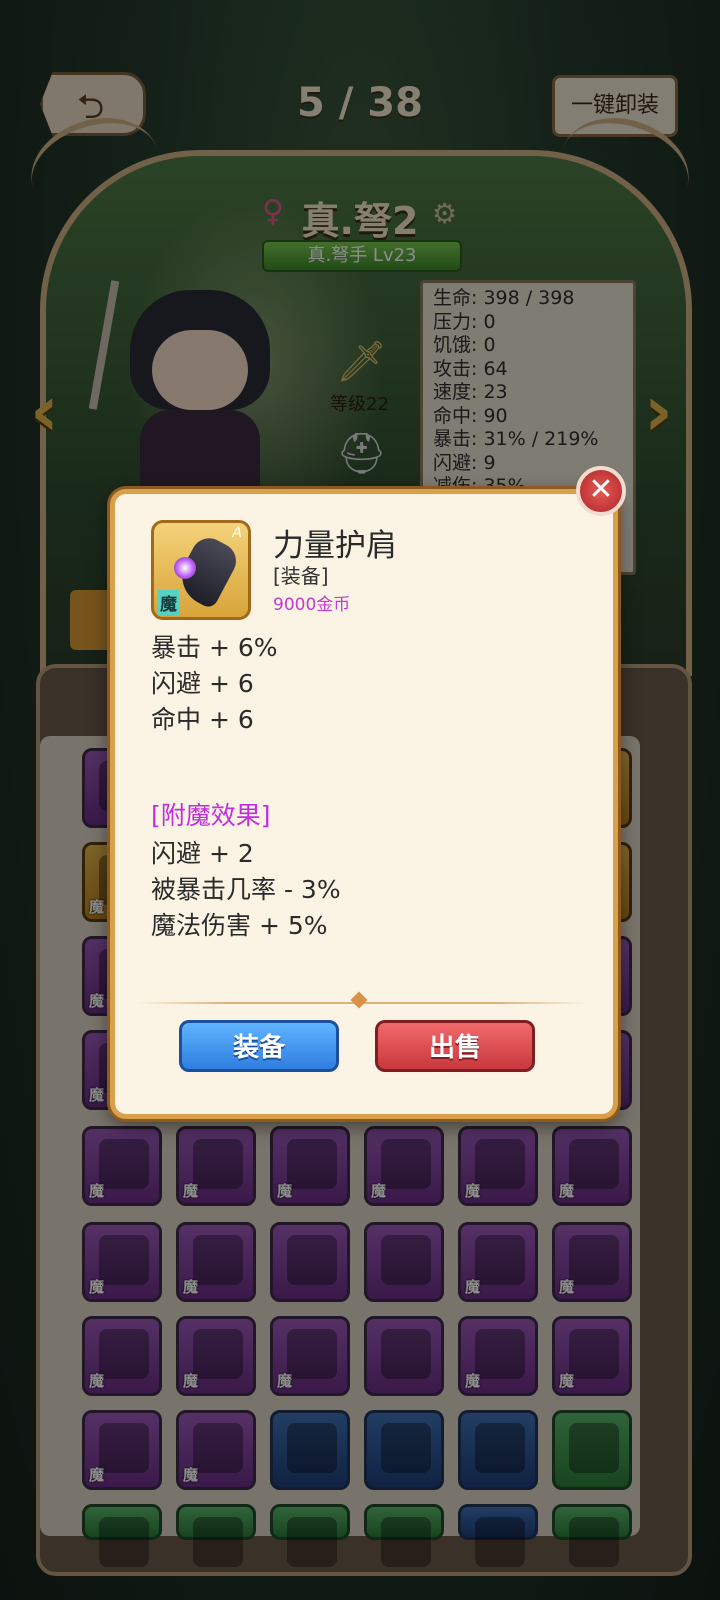 The width and height of the screenshot is (720, 1600). What do you see at coordinates (239, 925) in the screenshot?
I see `enchant-stat: 魔法伤害 + 5%` at bounding box center [239, 925].